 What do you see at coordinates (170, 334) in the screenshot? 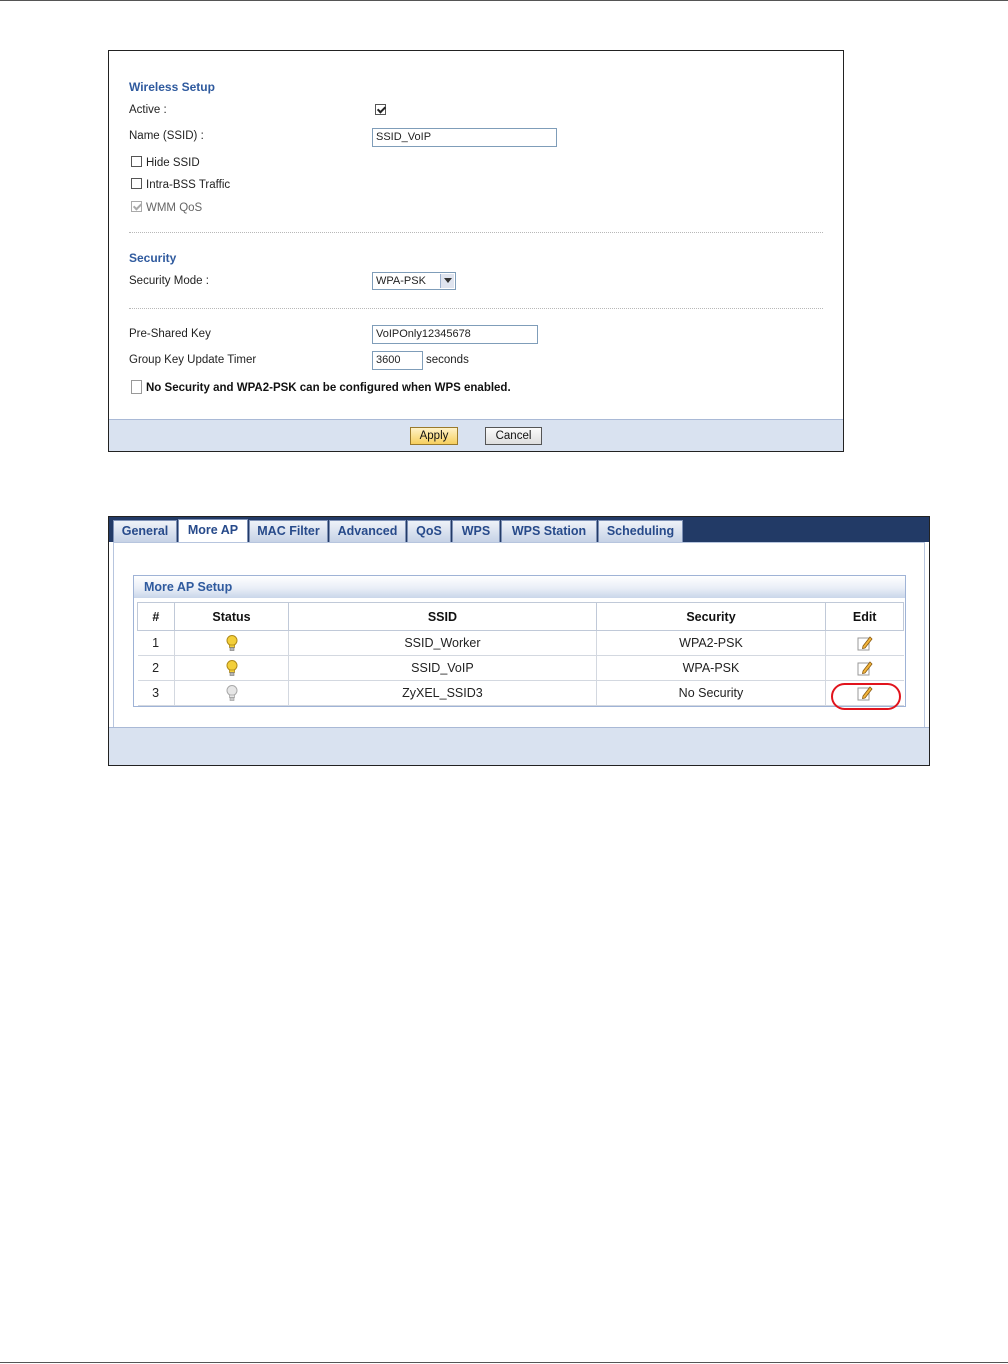
I see `psk-label: Pre-Shared Key` at bounding box center [170, 334].